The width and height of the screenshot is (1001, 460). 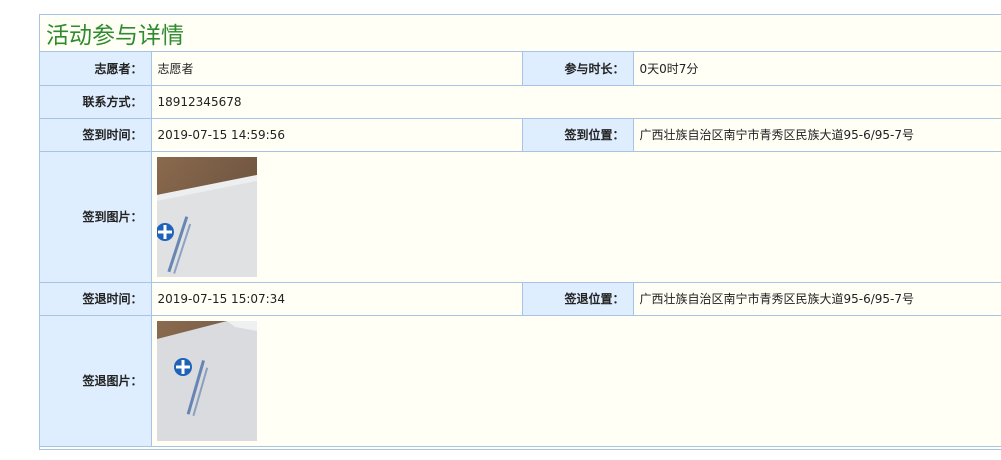 What do you see at coordinates (96, 381) in the screenshot?
I see `checkout-photo-label: 签退图片：` at bounding box center [96, 381].